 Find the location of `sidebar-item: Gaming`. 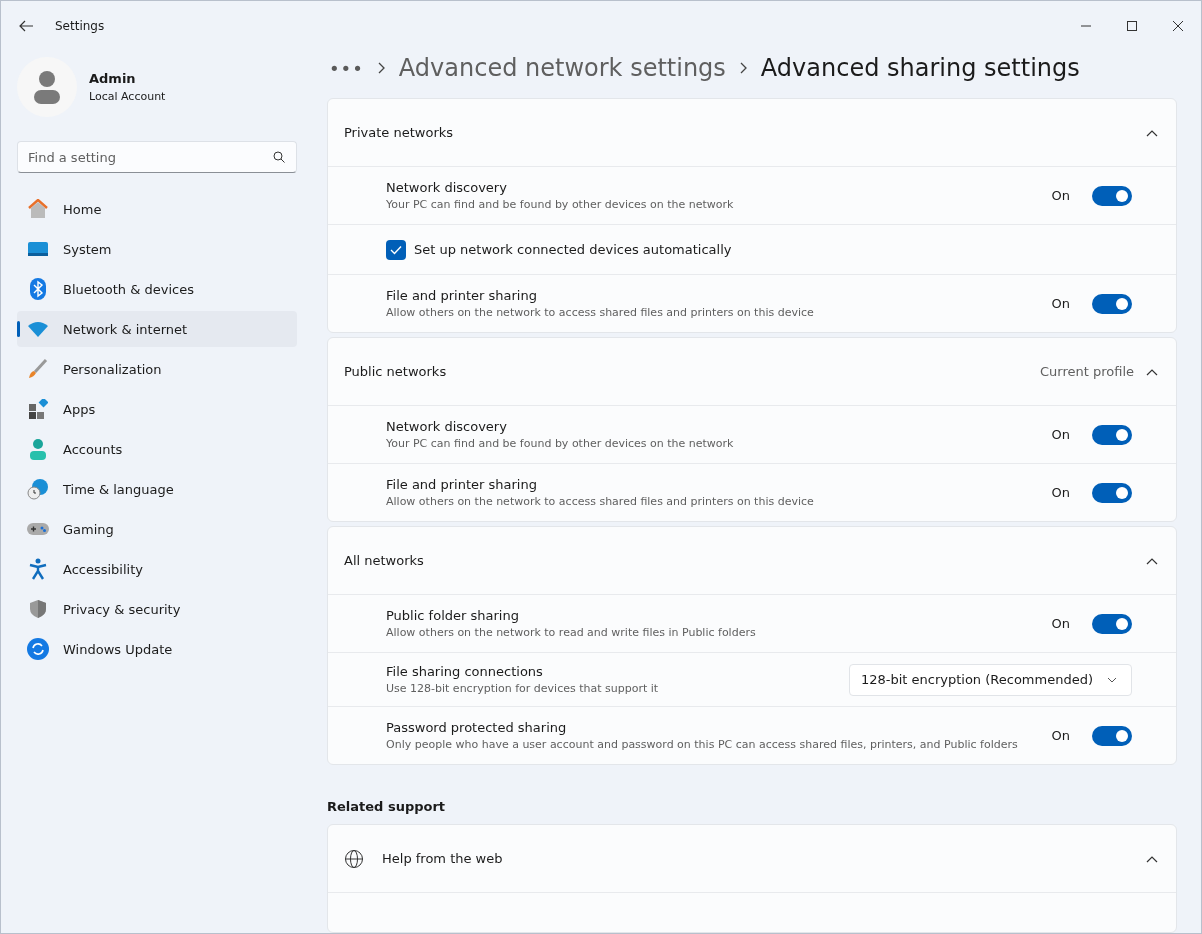

sidebar-item: Gaming is located at coordinates (157, 529).